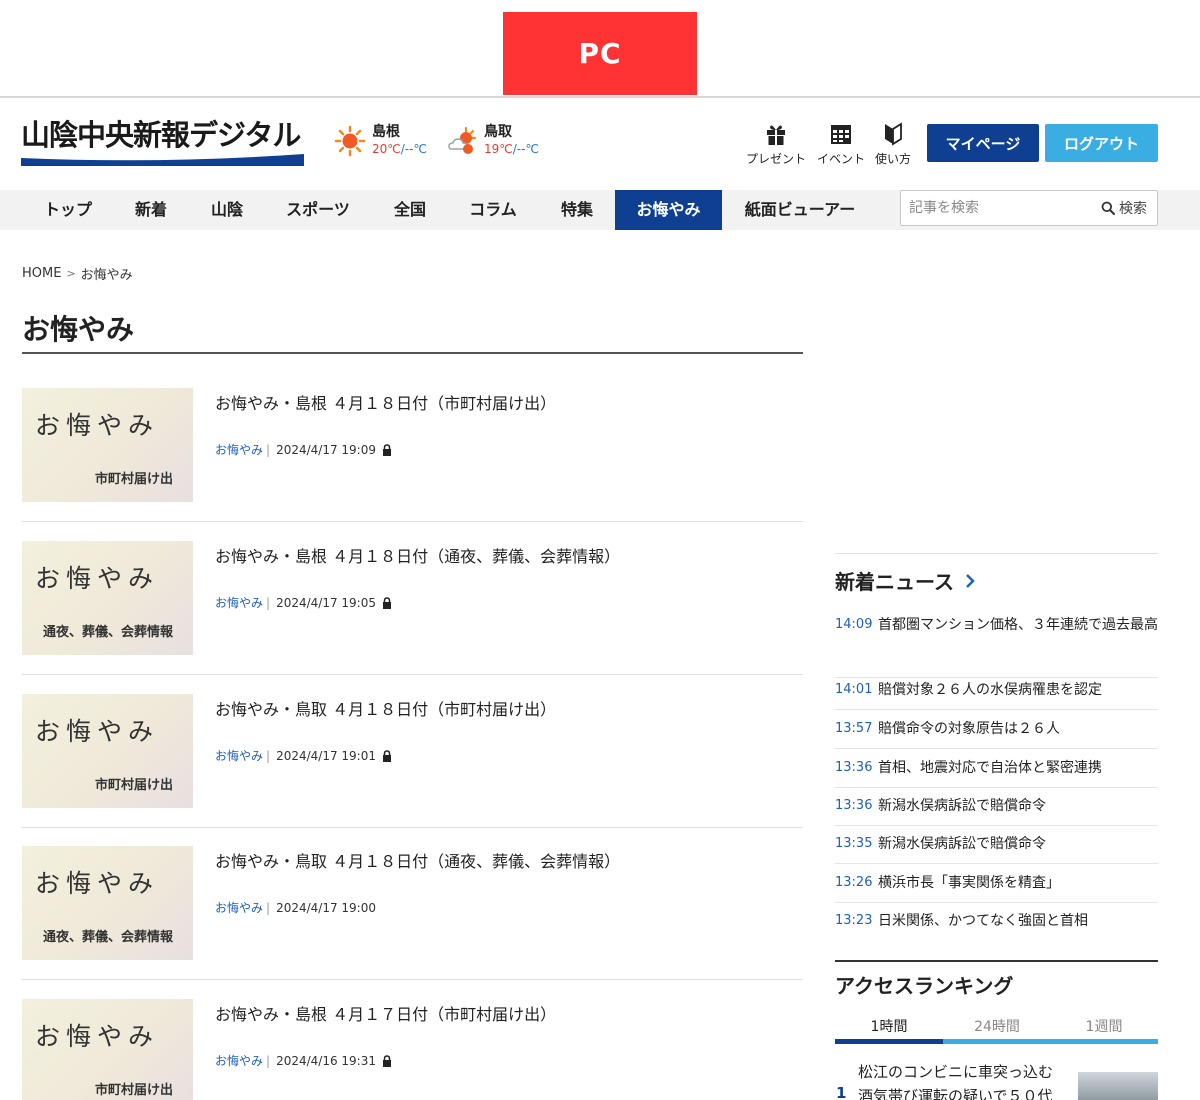  Describe the element at coordinates (385, 1013) in the screenshot. I see `article-title: お悔やみ・島根 ４月１７日付（市町村届け出）` at that location.